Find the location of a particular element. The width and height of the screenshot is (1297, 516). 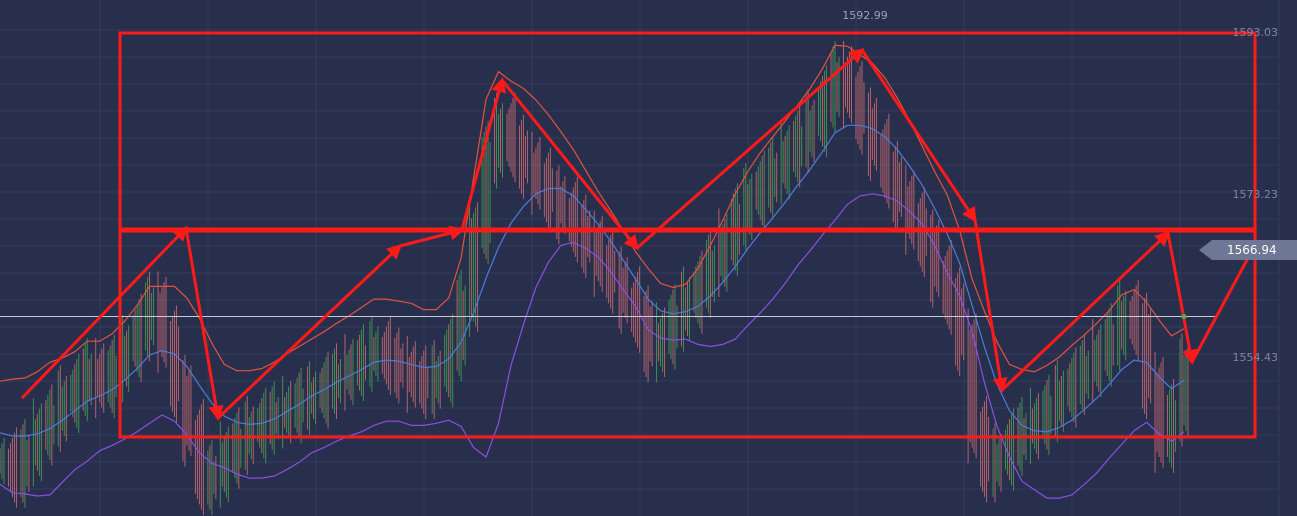

current-price-label: 1566.94 is located at coordinates (1252, 250).